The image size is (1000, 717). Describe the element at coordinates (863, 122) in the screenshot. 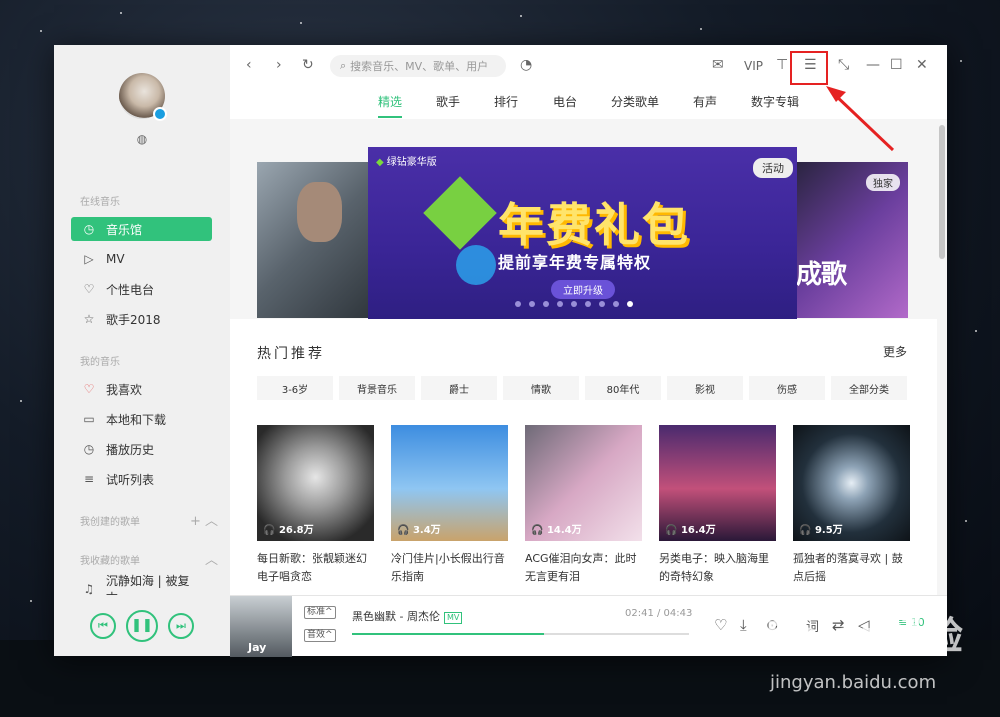

I see `arrow-line` at that location.